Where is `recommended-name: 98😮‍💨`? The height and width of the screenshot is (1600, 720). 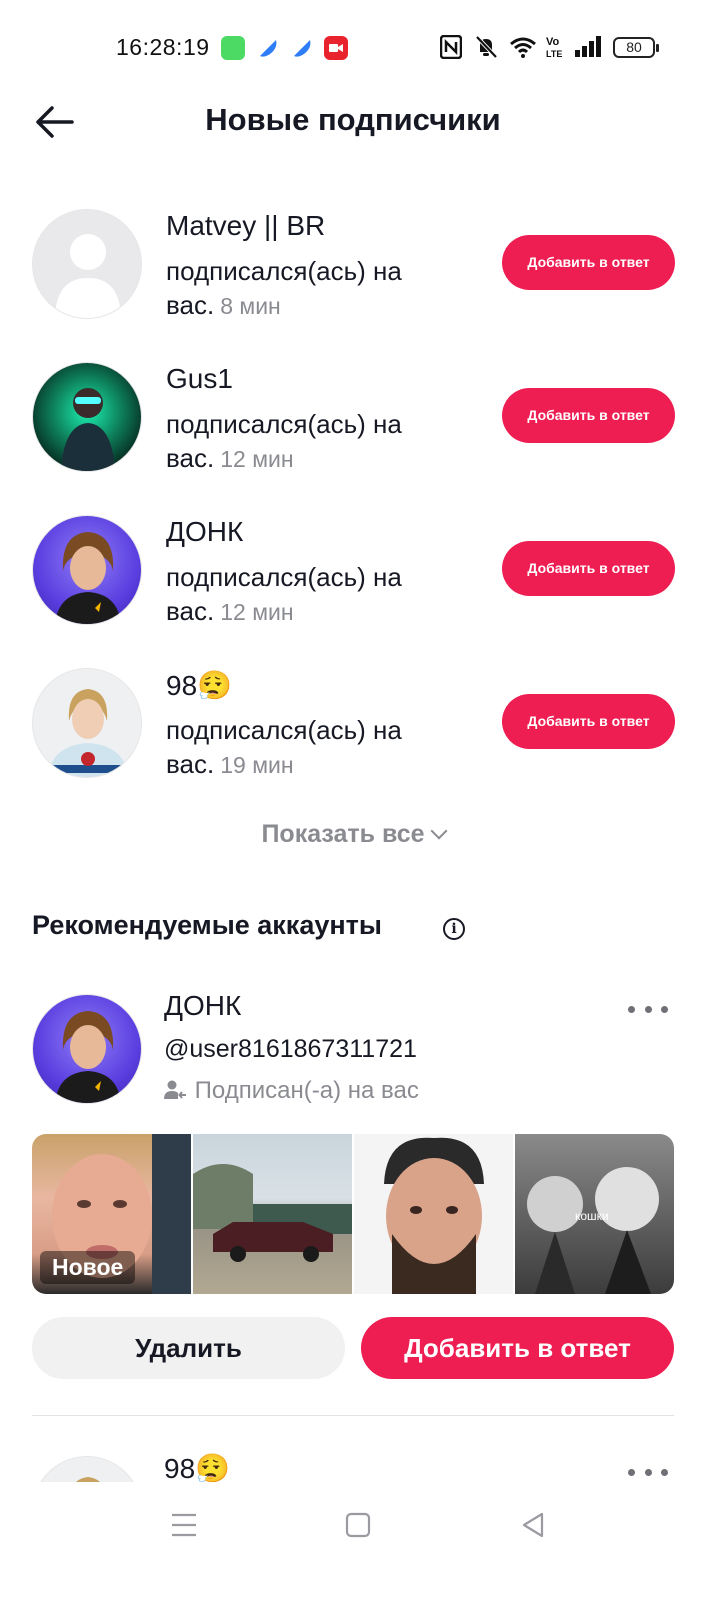 recommended-name: 98😮‍💨 is located at coordinates (197, 1467).